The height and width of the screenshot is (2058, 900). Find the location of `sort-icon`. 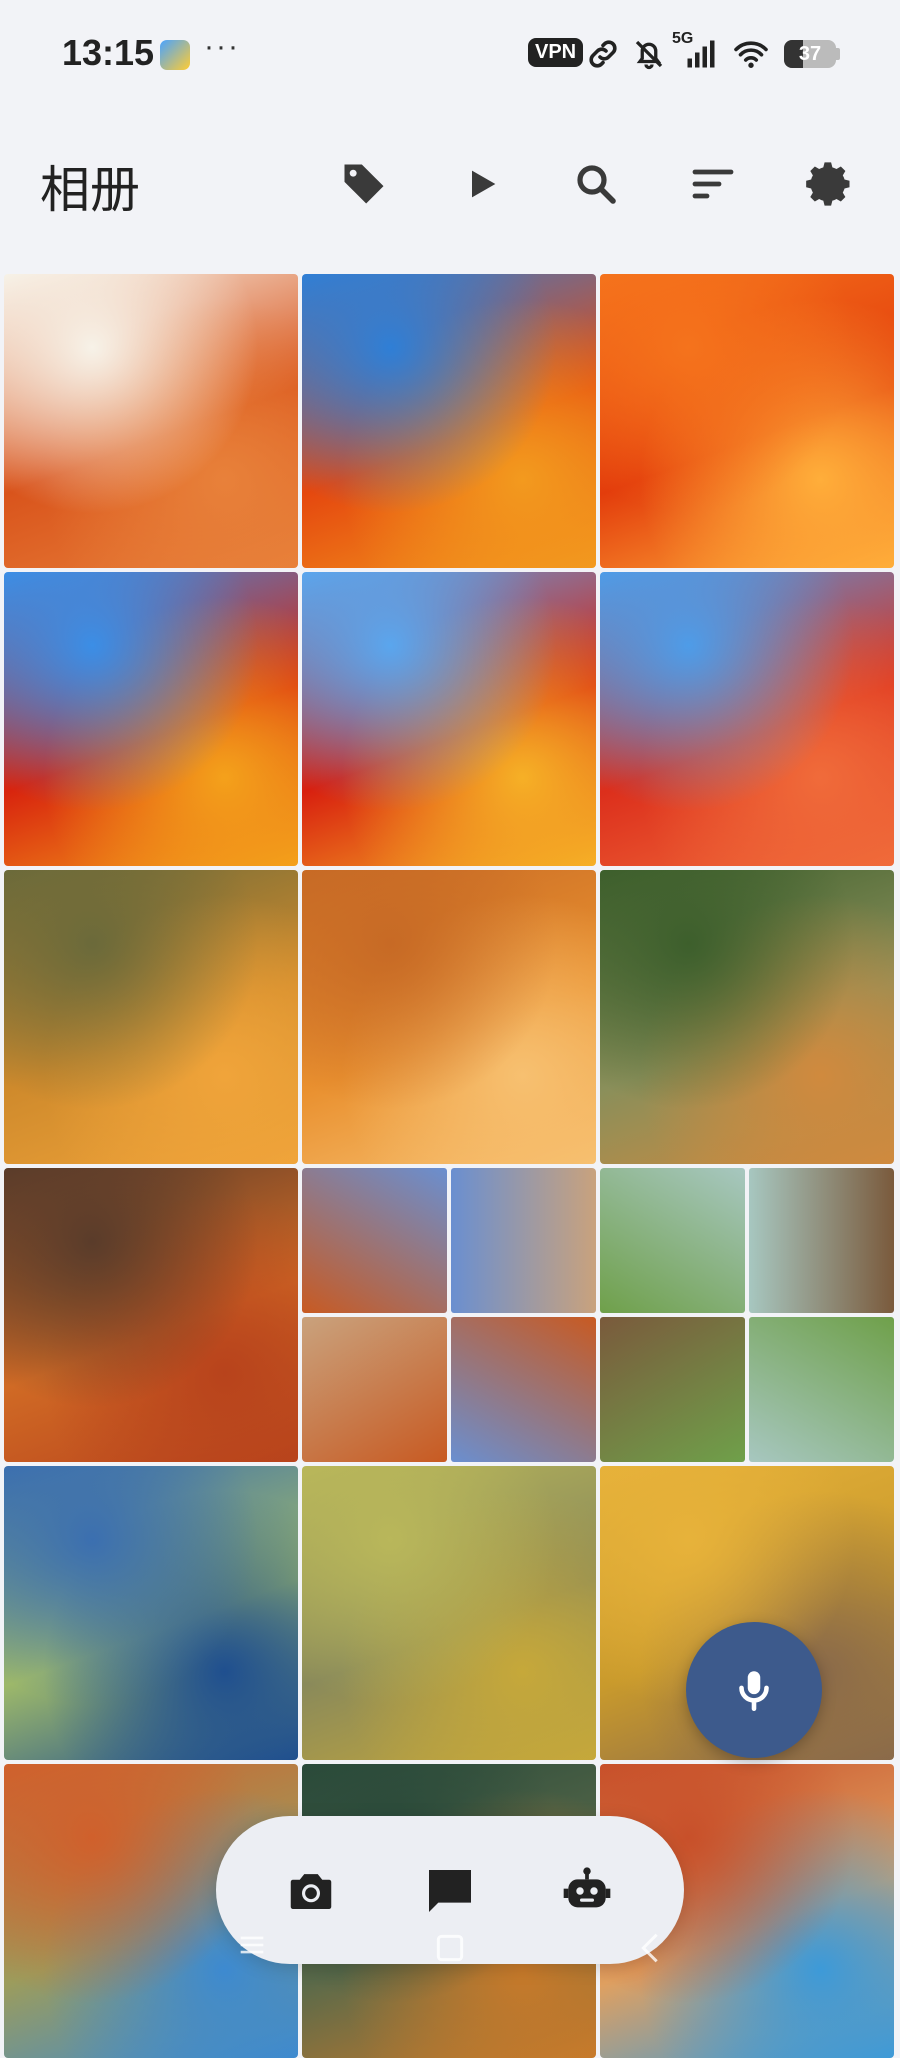

sort-icon is located at coordinates (713, 184).